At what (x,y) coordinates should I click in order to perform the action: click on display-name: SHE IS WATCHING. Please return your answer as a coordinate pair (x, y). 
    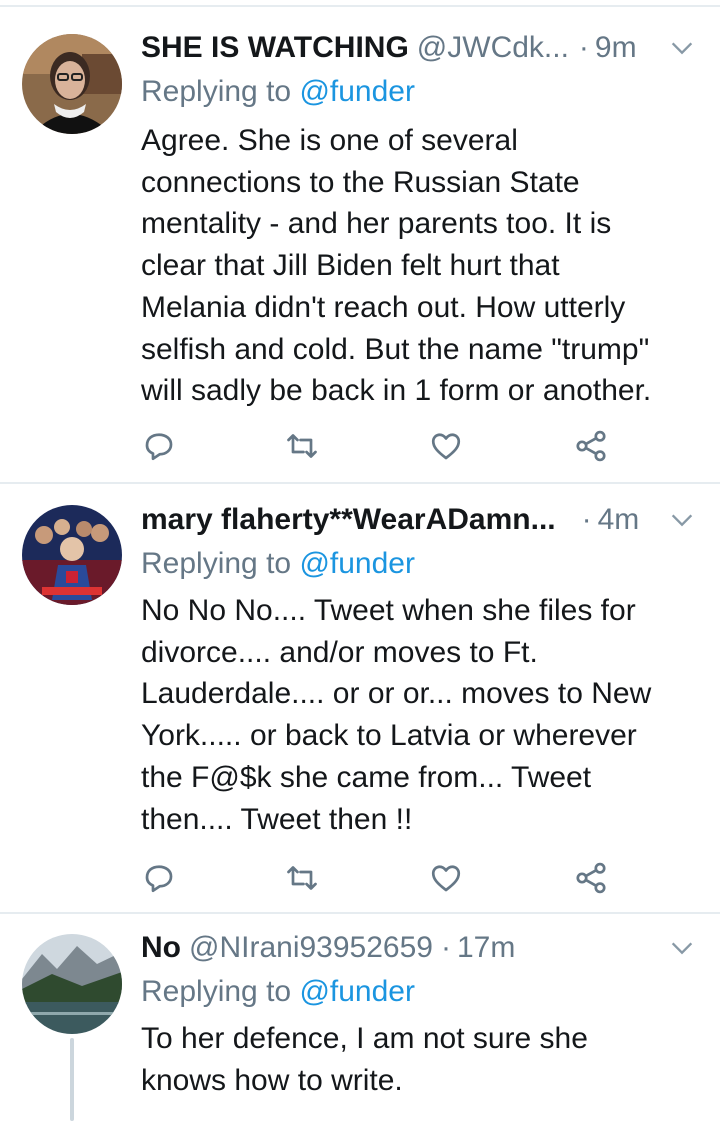
    Looking at the image, I should click on (275, 48).